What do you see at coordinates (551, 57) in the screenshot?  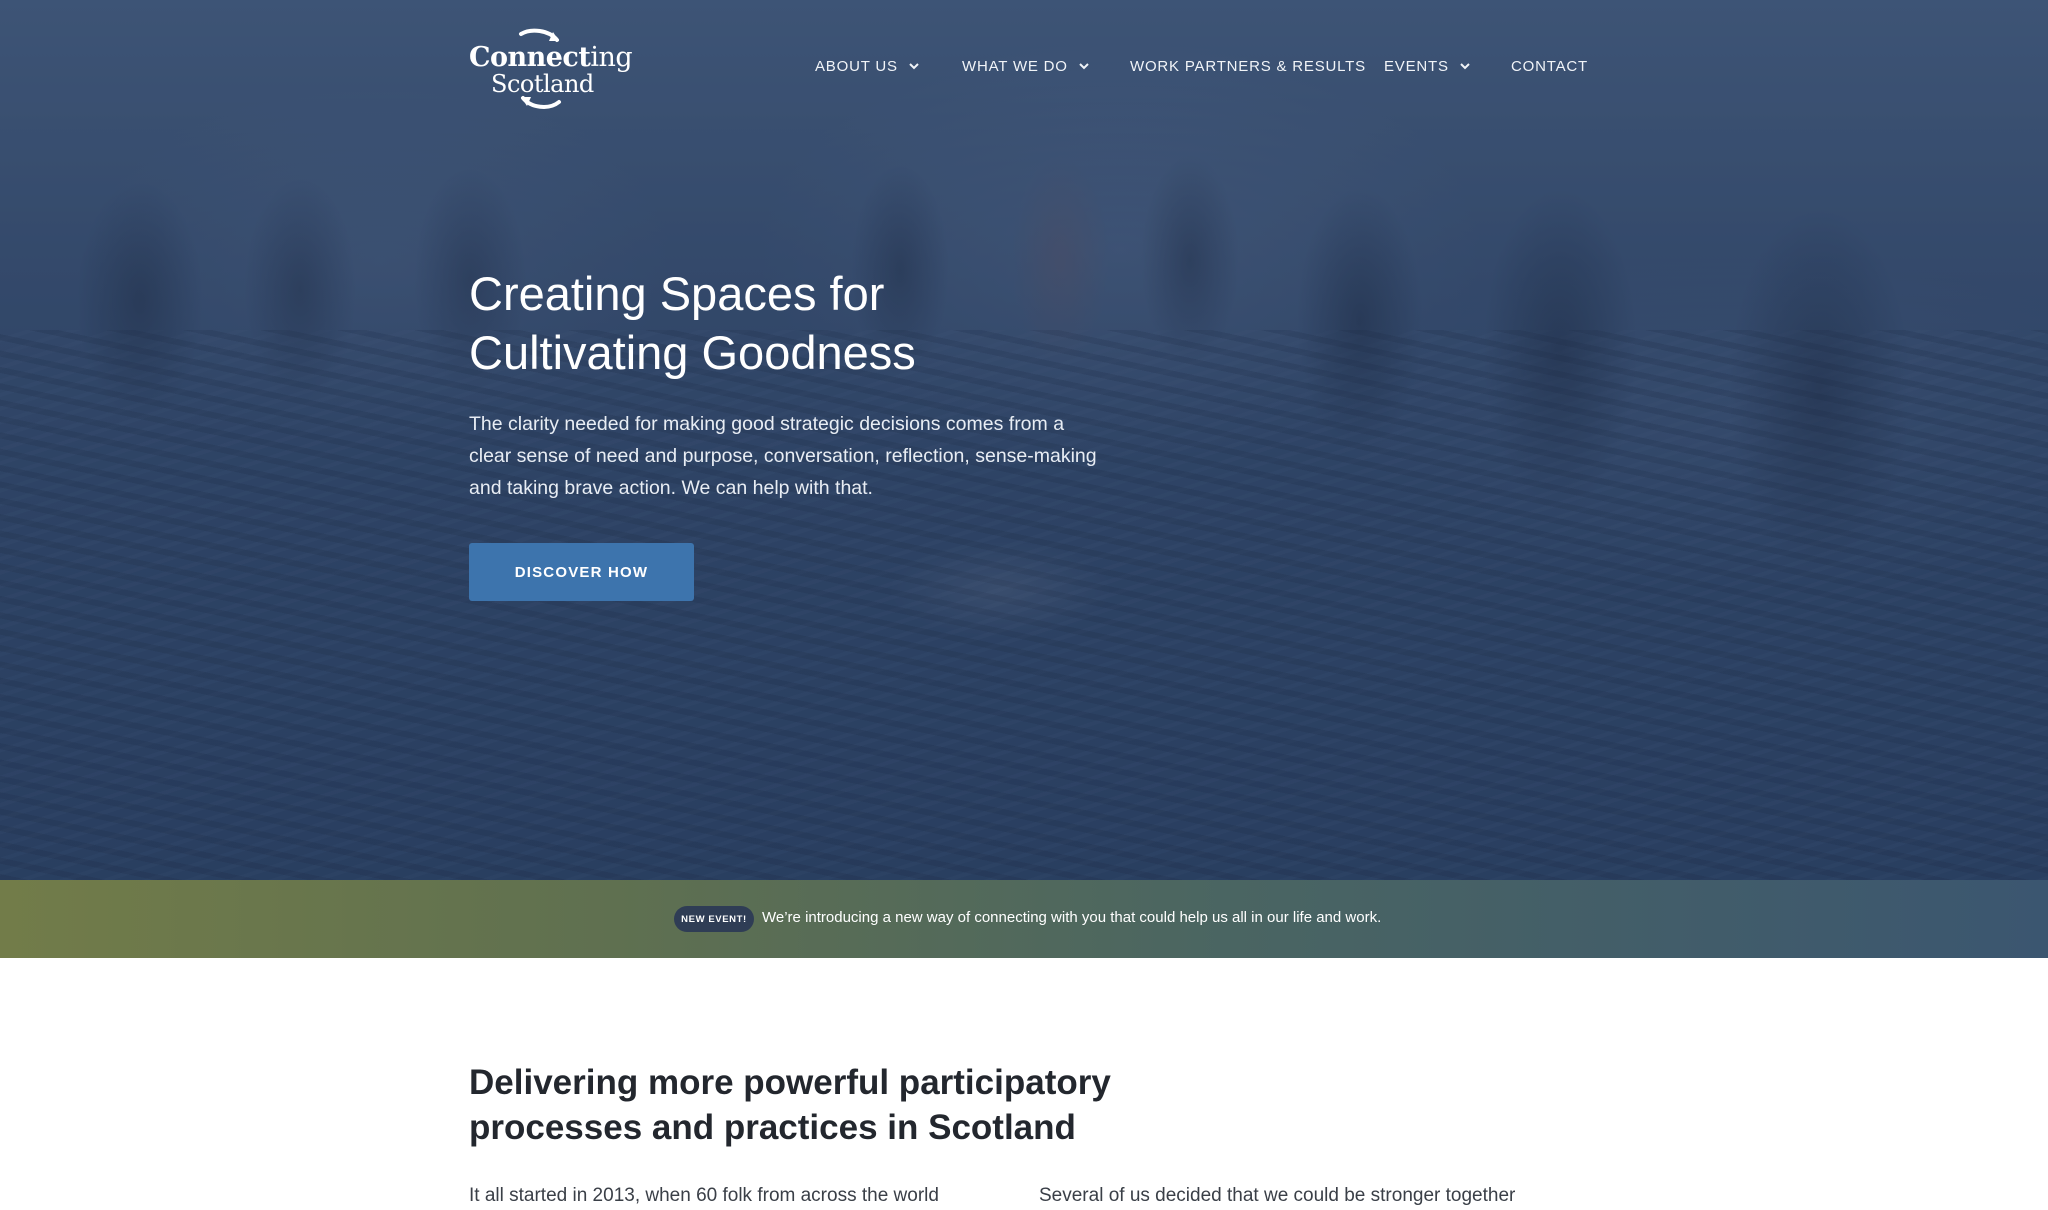 I see `logo-word-connecting: Connecting` at bounding box center [551, 57].